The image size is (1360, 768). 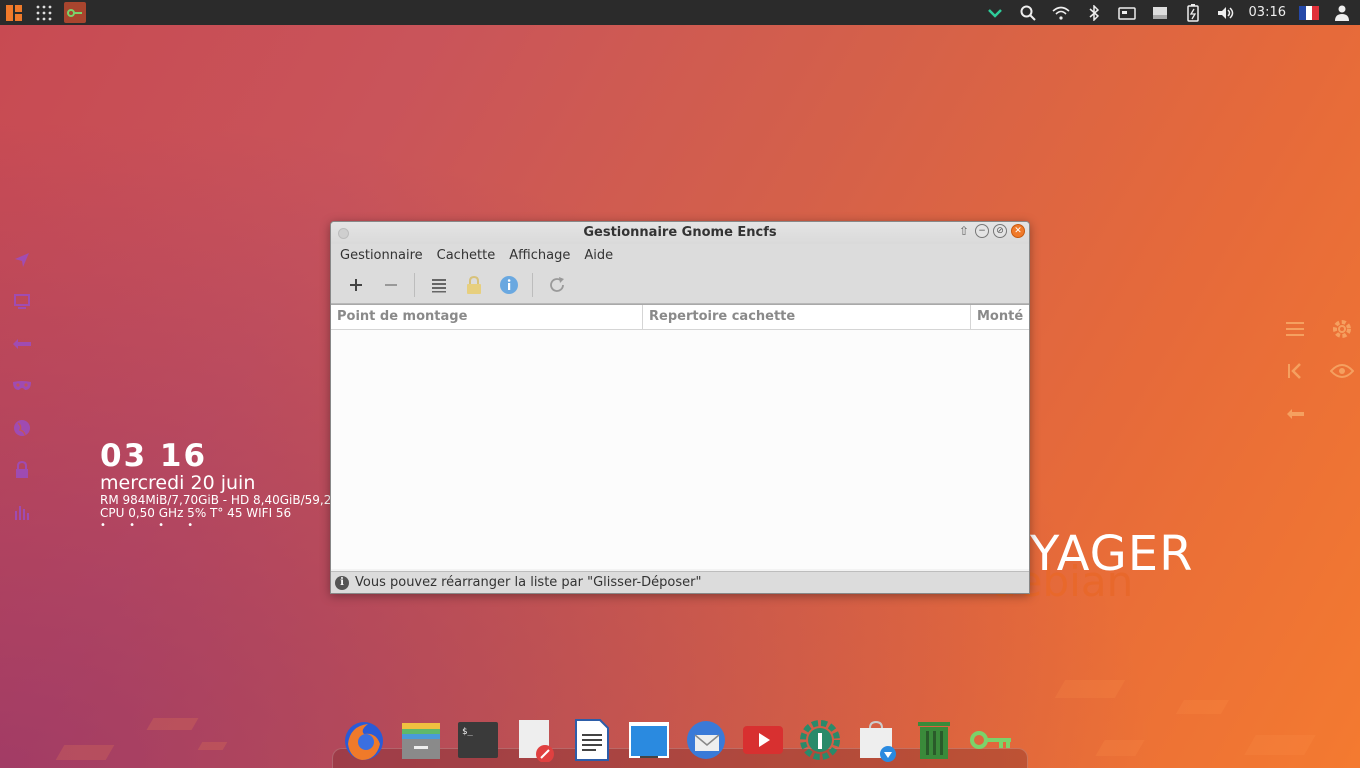 I want to click on toolbar, so click(x=680, y=285).